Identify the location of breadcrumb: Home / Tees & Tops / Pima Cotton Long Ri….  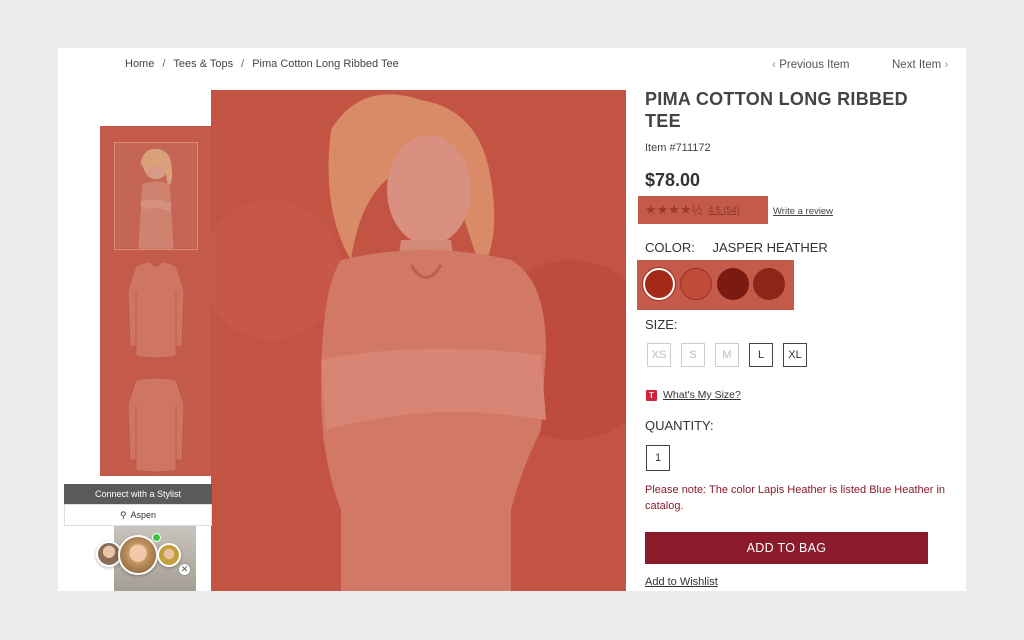
(262, 64).